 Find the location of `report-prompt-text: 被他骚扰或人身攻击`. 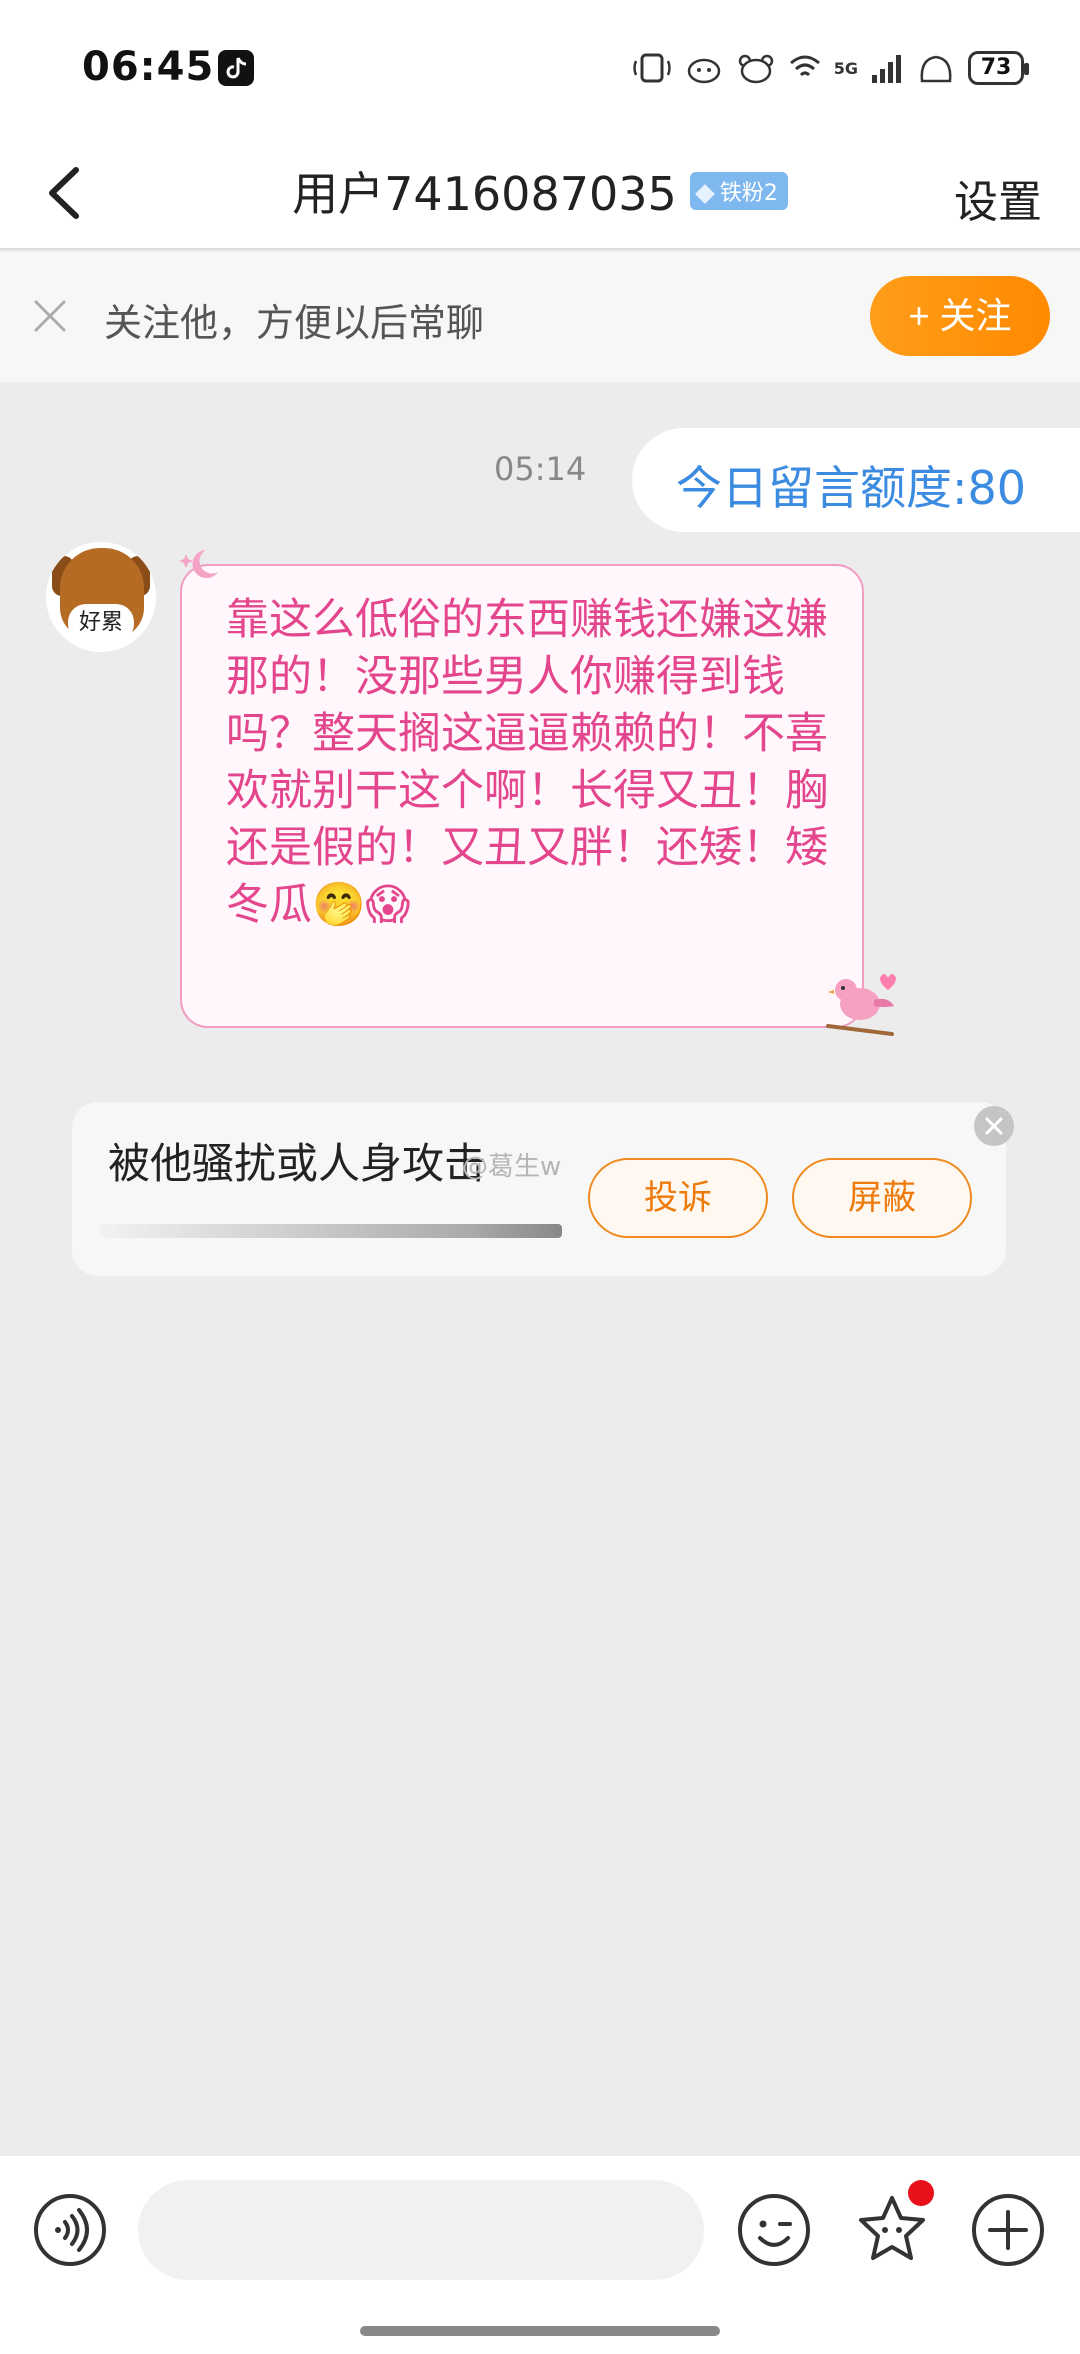

report-prompt-text: 被他骚扰或人身攻击 is located at coordinates (297, 1163).